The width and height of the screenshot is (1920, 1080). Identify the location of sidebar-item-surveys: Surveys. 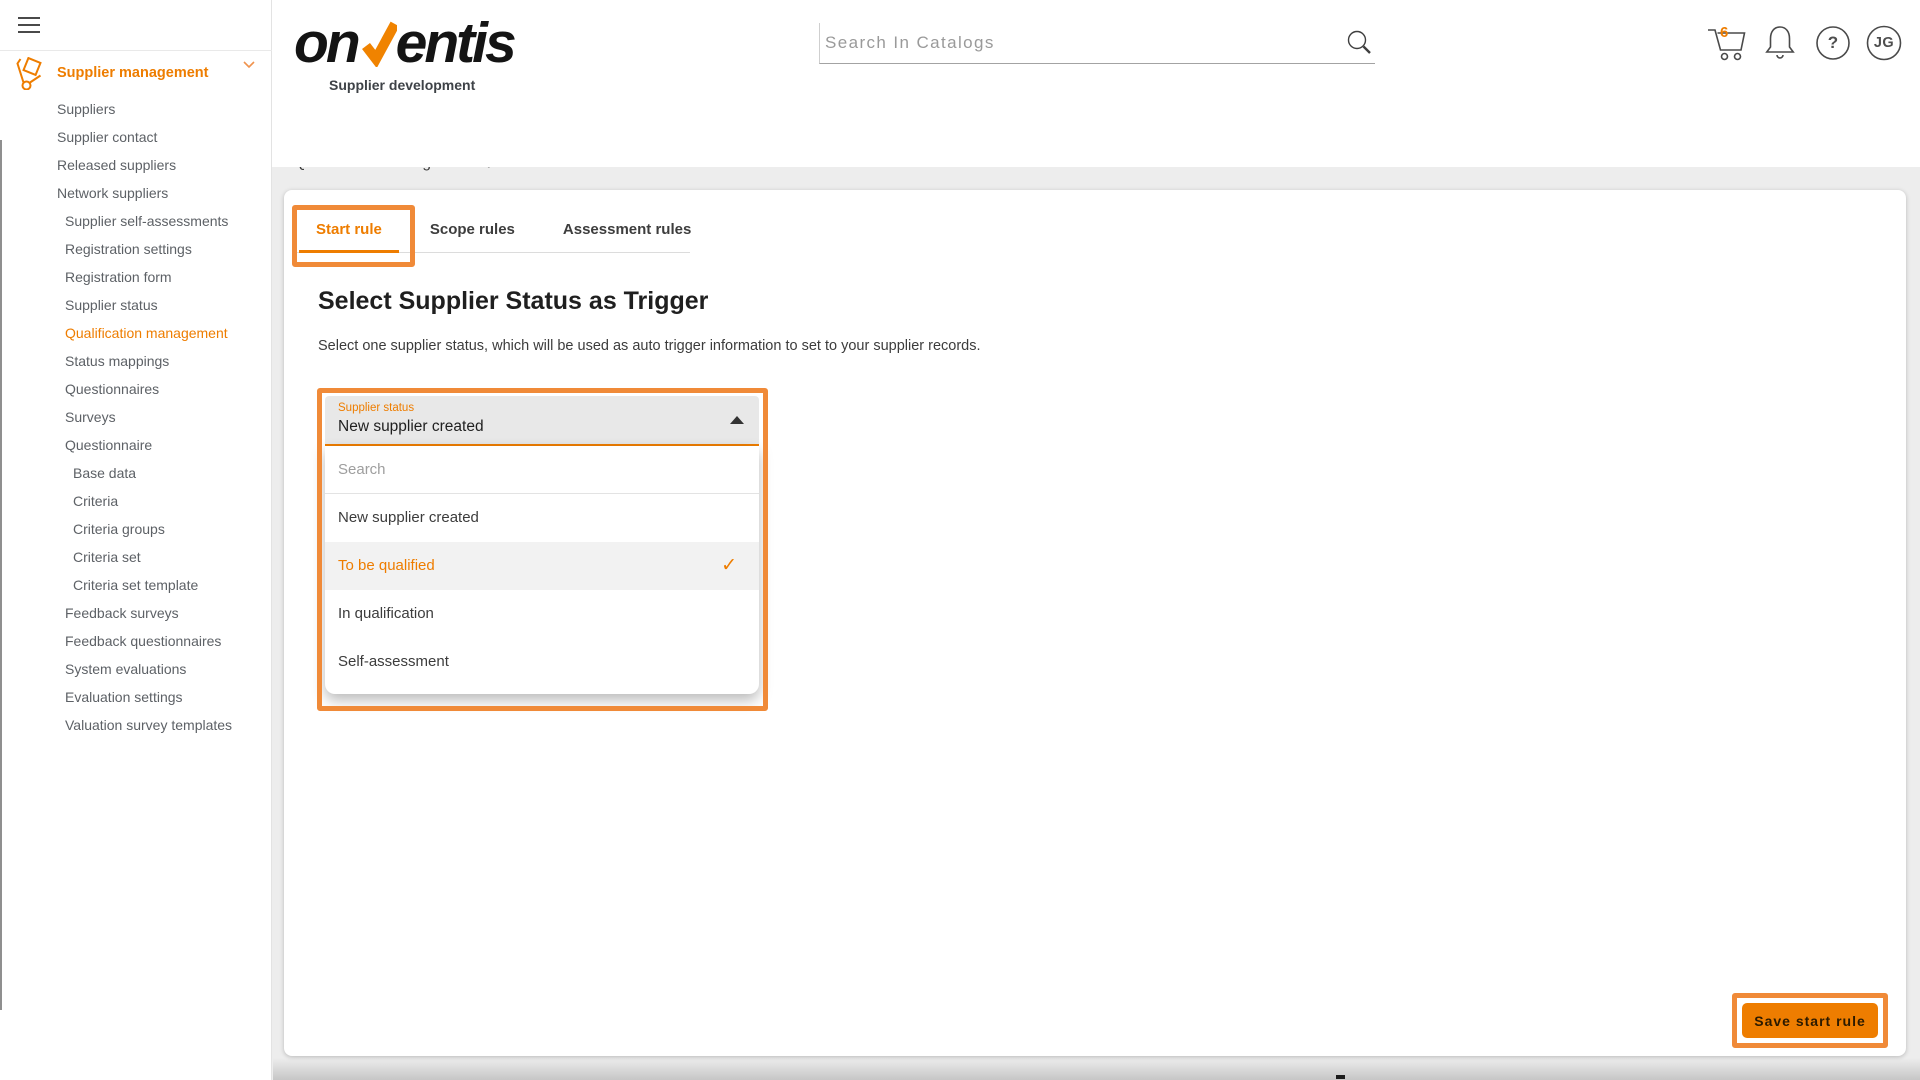
(136, 417).